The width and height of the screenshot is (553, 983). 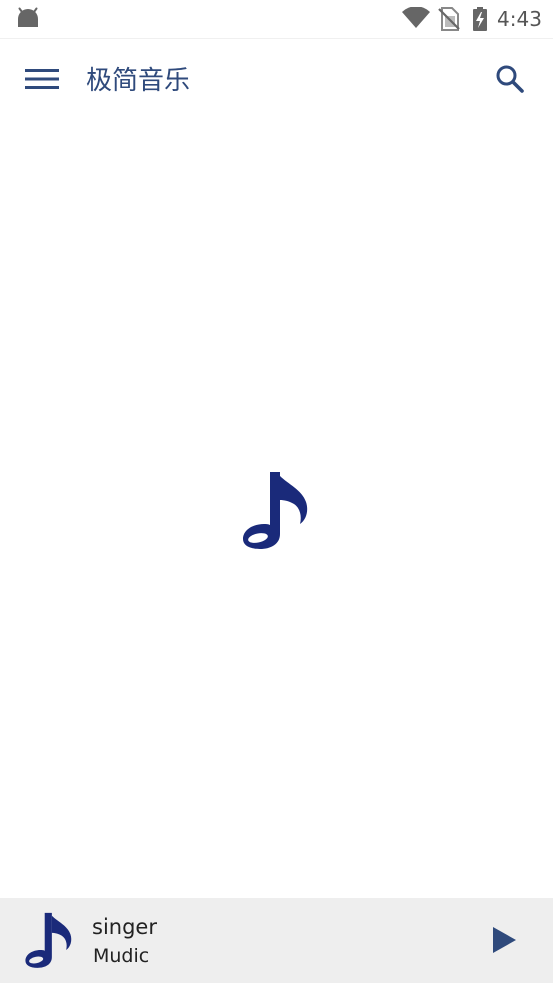 What do you see at coordinates (276, 19) in the screenshot?
I see `status-bar: 4:43` at bounding box center [276, 19].